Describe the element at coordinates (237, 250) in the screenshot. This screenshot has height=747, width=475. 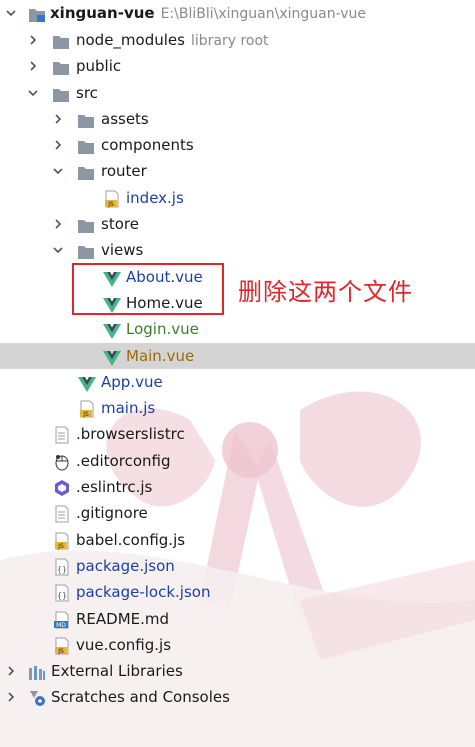
I see `tree-row-views: views` at that location.